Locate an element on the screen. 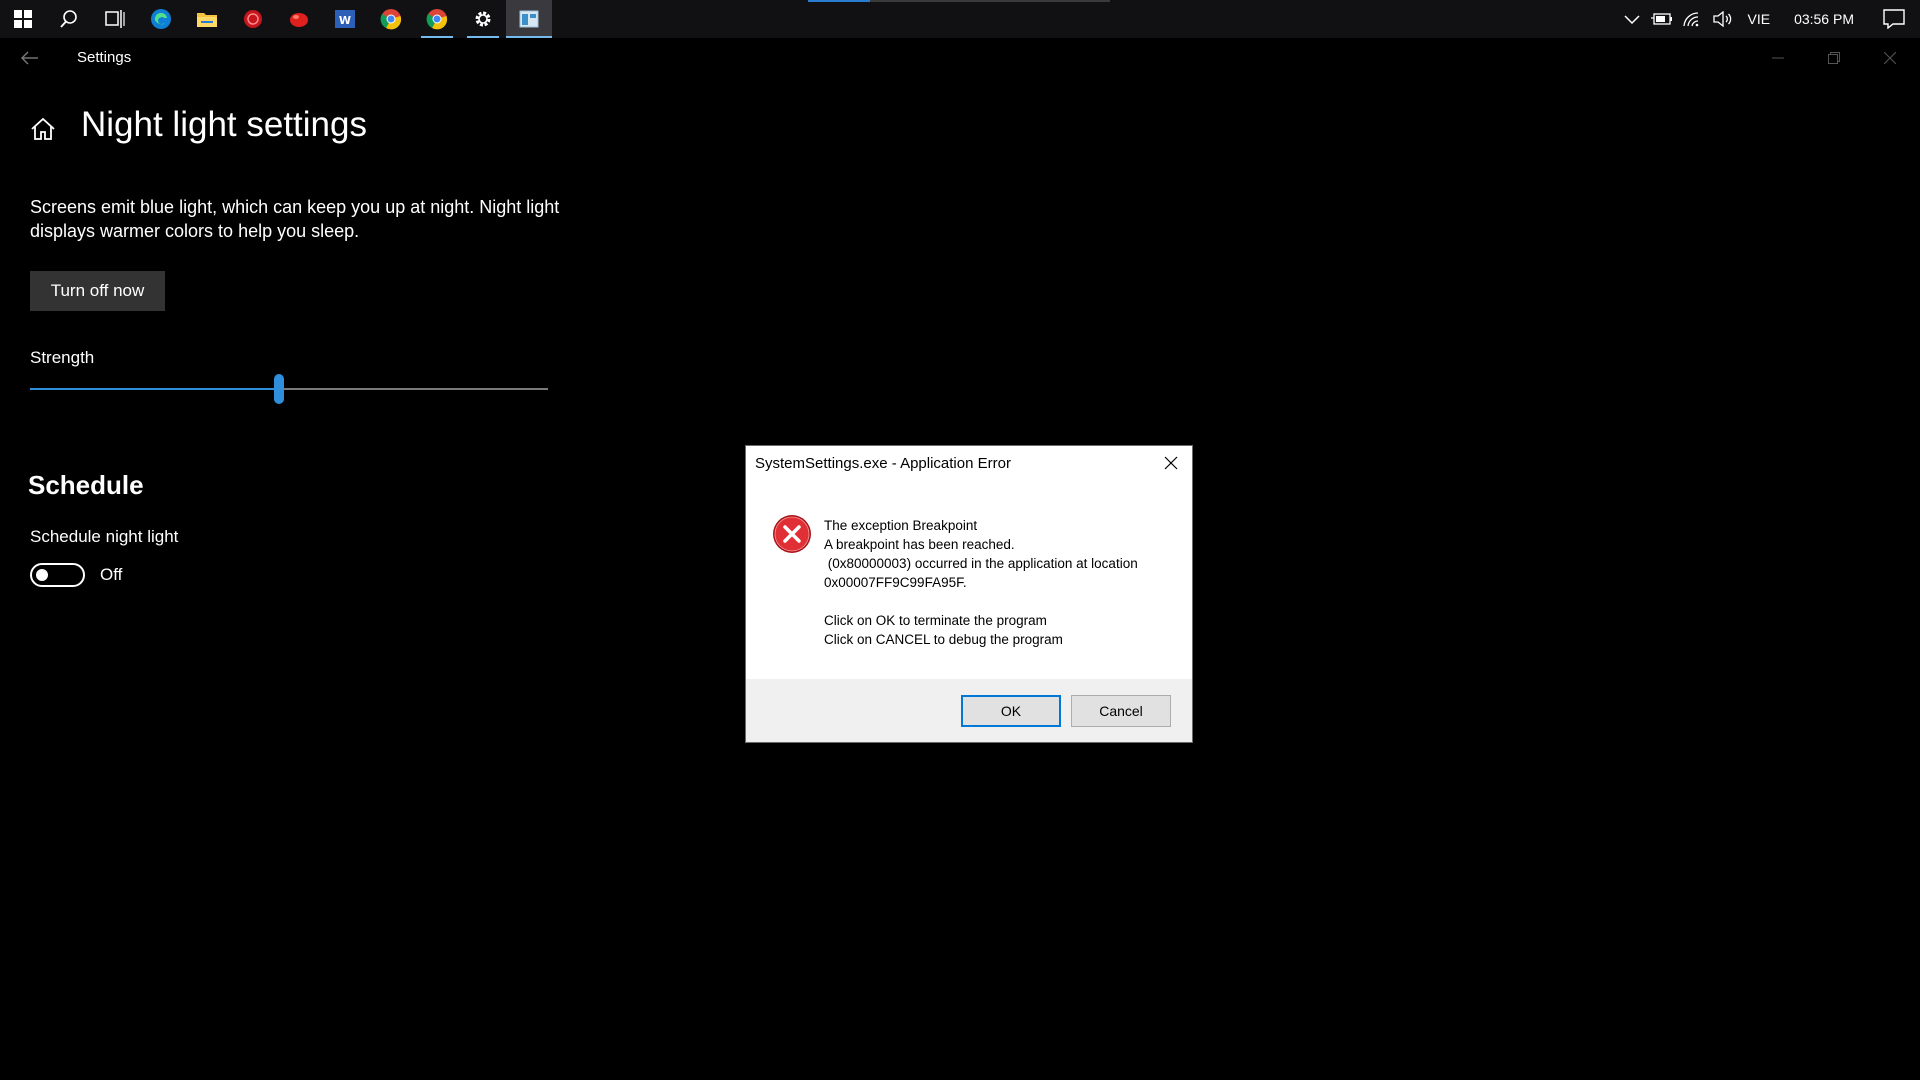  word-button: W is located at coordinates (345, 19).